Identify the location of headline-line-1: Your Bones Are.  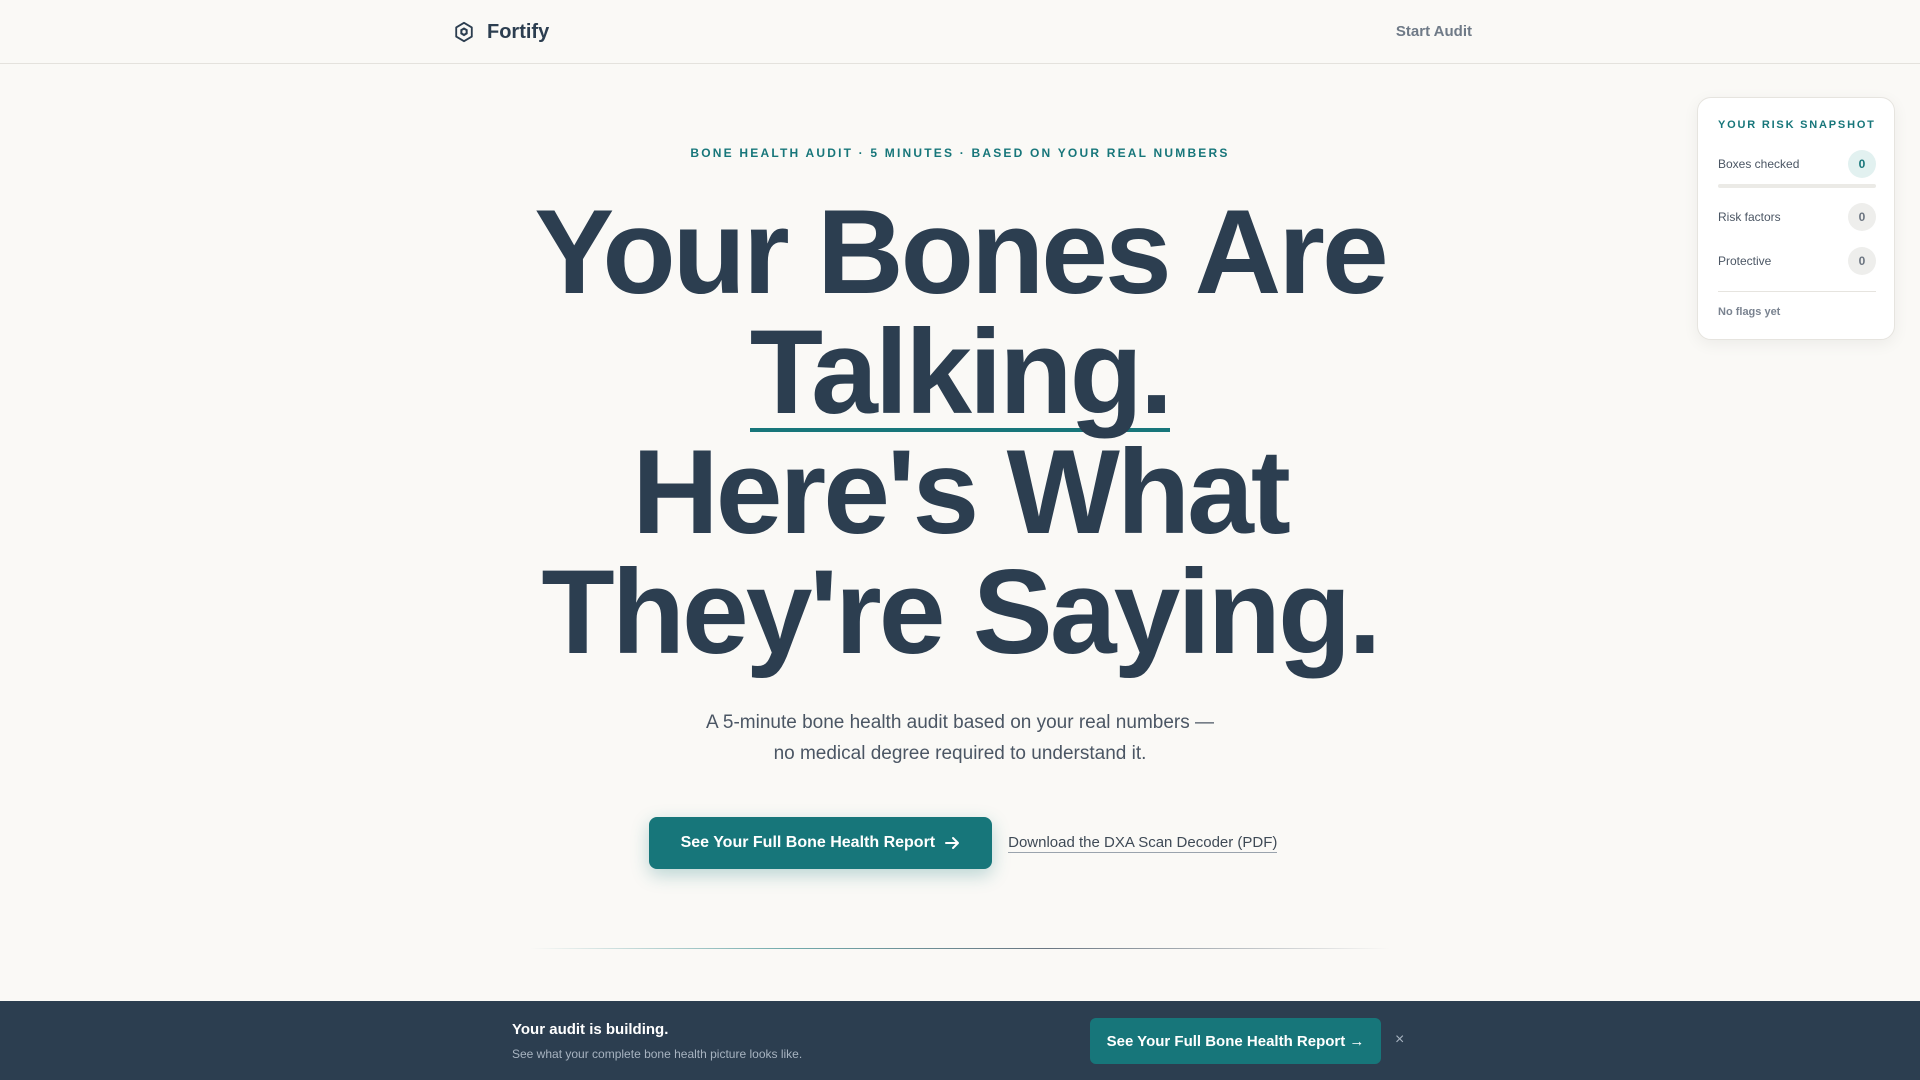
(961, 252).